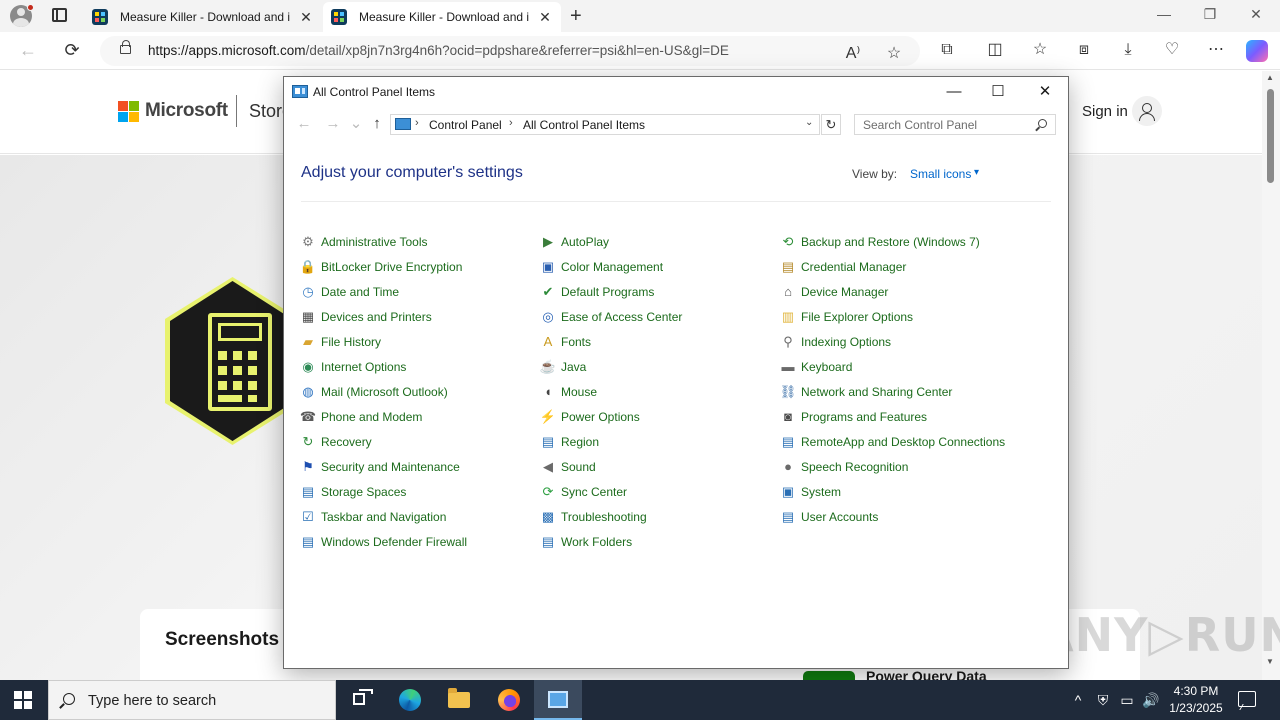 This screenshot has height=720, width=1280. I want to click on taskbar-edge, so click(410, 700).